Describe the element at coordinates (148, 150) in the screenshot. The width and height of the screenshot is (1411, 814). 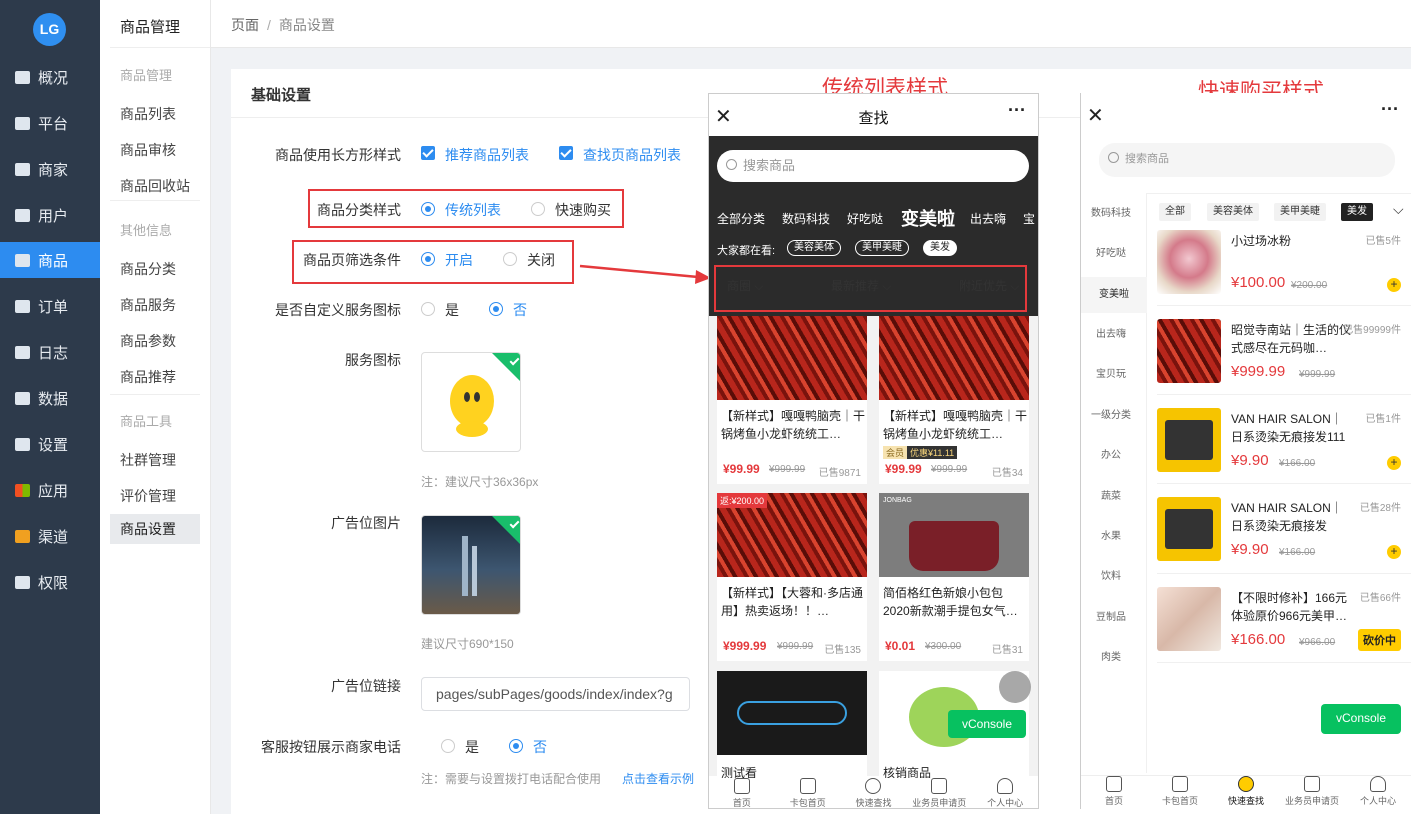
I see `subnav-item-goods-review: 商品审核` at that location.